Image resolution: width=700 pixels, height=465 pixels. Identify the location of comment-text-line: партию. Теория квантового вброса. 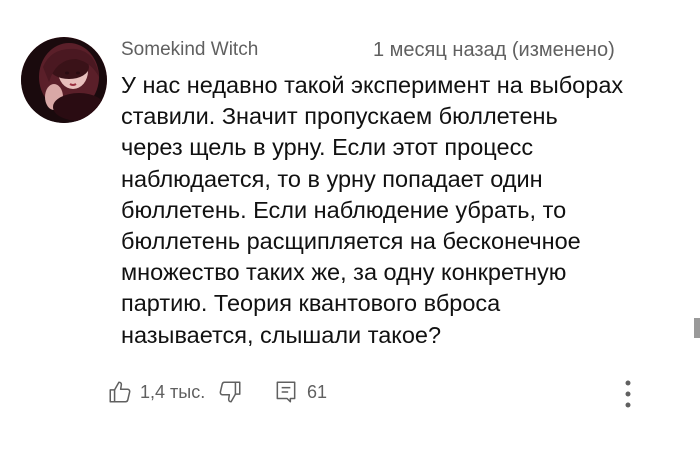
(311, 303).